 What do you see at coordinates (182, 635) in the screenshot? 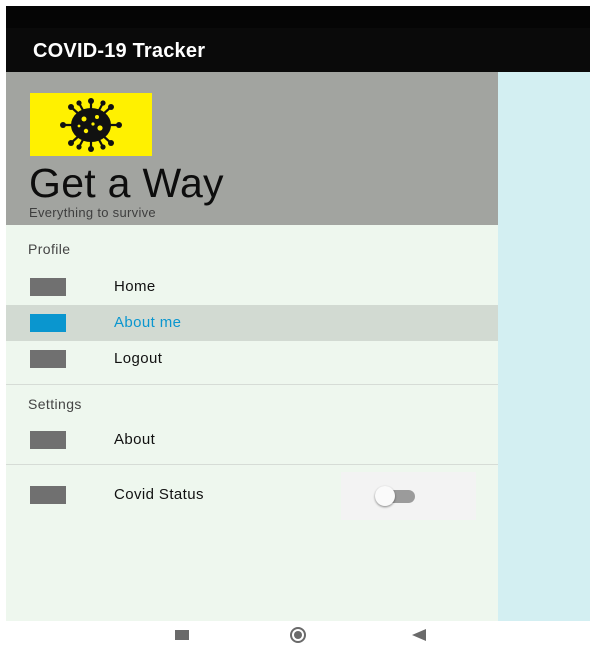
I see `recents-icon` at bounding box center [182, 635].